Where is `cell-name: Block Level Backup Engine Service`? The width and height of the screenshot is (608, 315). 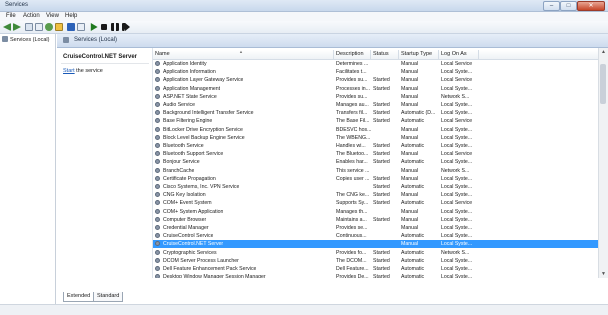
cell-name: Block Level Backup Engine Service is located at coordinates (204, 137).